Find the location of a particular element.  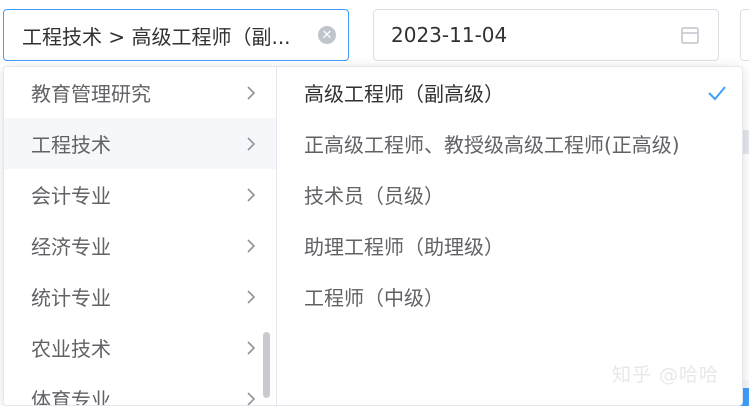

option-label: 高级工程师（副高级） is located at coordinates (404, 94).